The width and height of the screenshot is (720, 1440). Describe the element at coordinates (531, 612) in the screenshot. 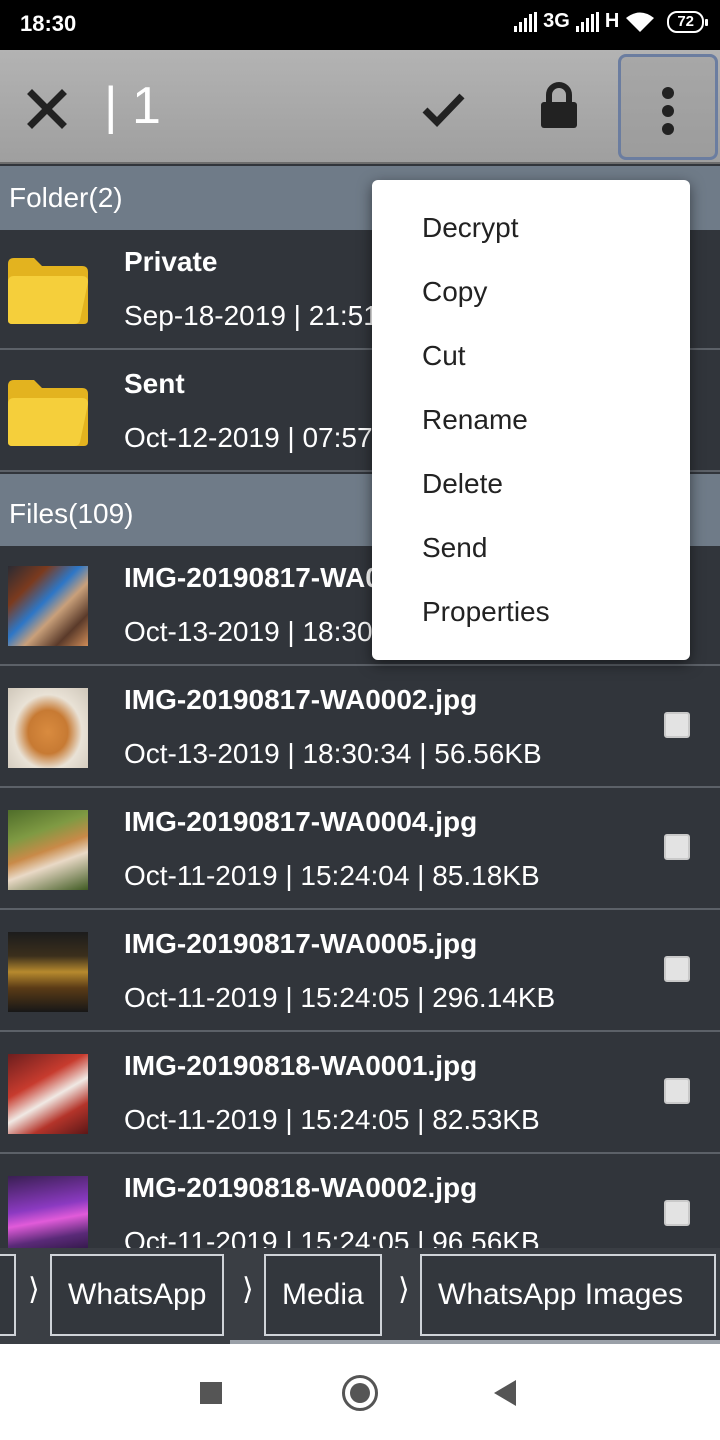

I see `menu-item-properties: Properties` at that location.